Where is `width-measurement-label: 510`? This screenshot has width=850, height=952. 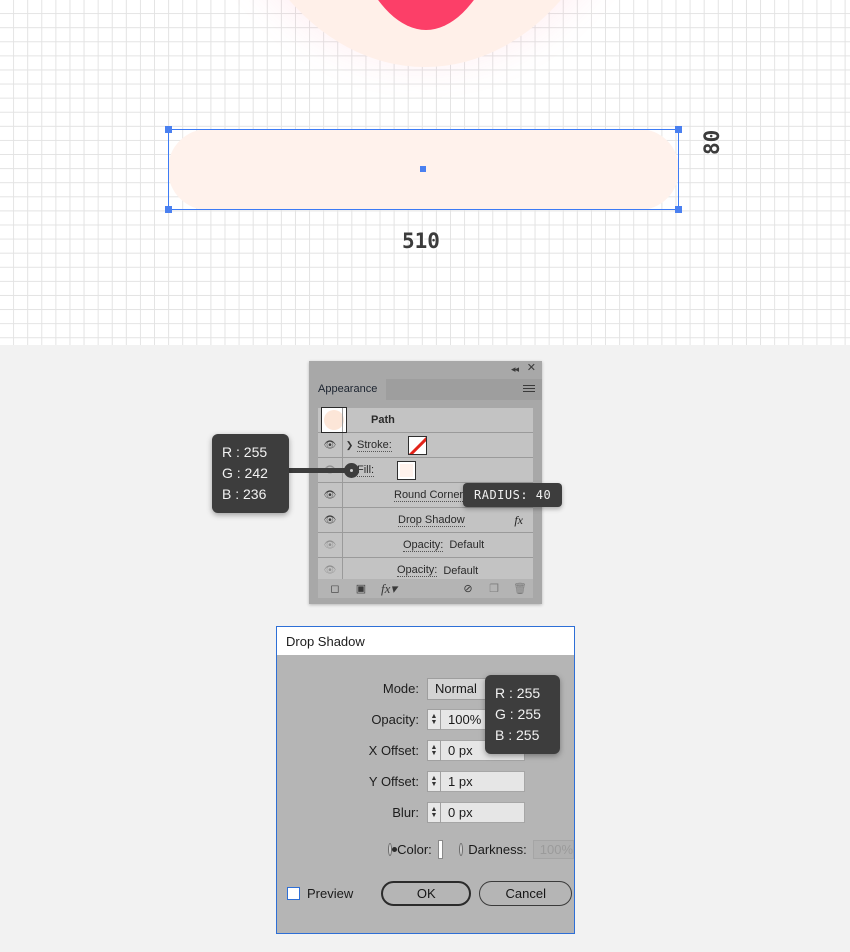 width-measurement-label: 510 is located at coordinates (421, 241).